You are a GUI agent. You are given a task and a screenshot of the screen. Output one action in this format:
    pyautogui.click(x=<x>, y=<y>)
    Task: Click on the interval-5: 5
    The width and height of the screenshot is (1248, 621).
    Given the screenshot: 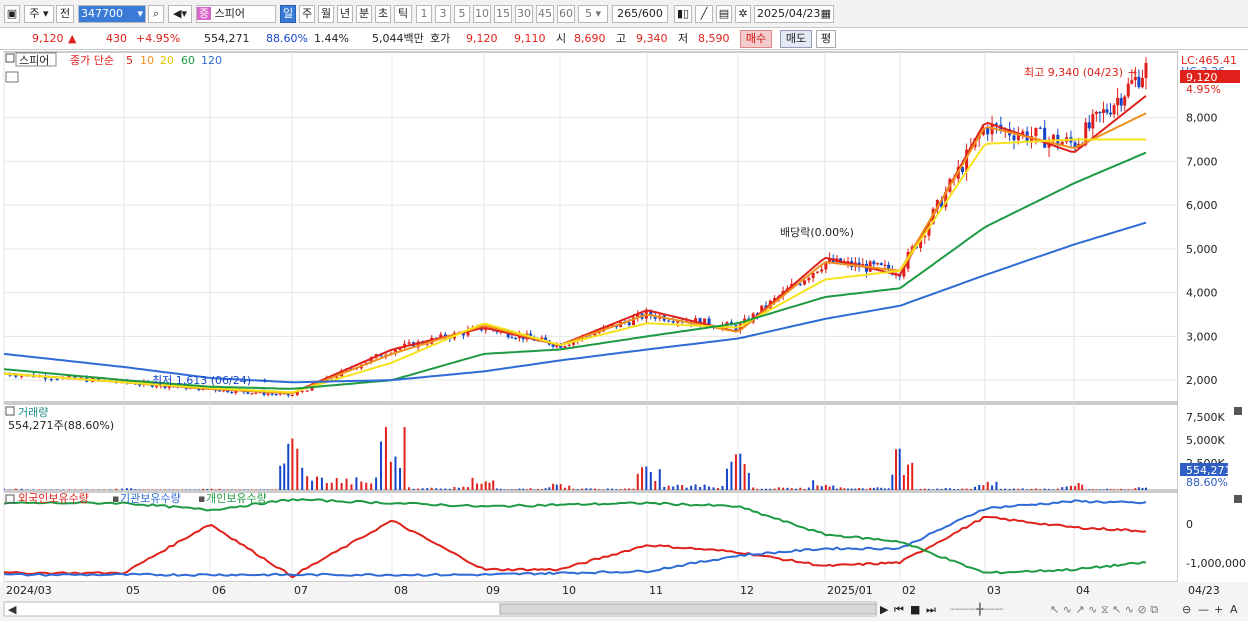 What is the action you would take?
    pyautogui.click(x=462, y=14)
    